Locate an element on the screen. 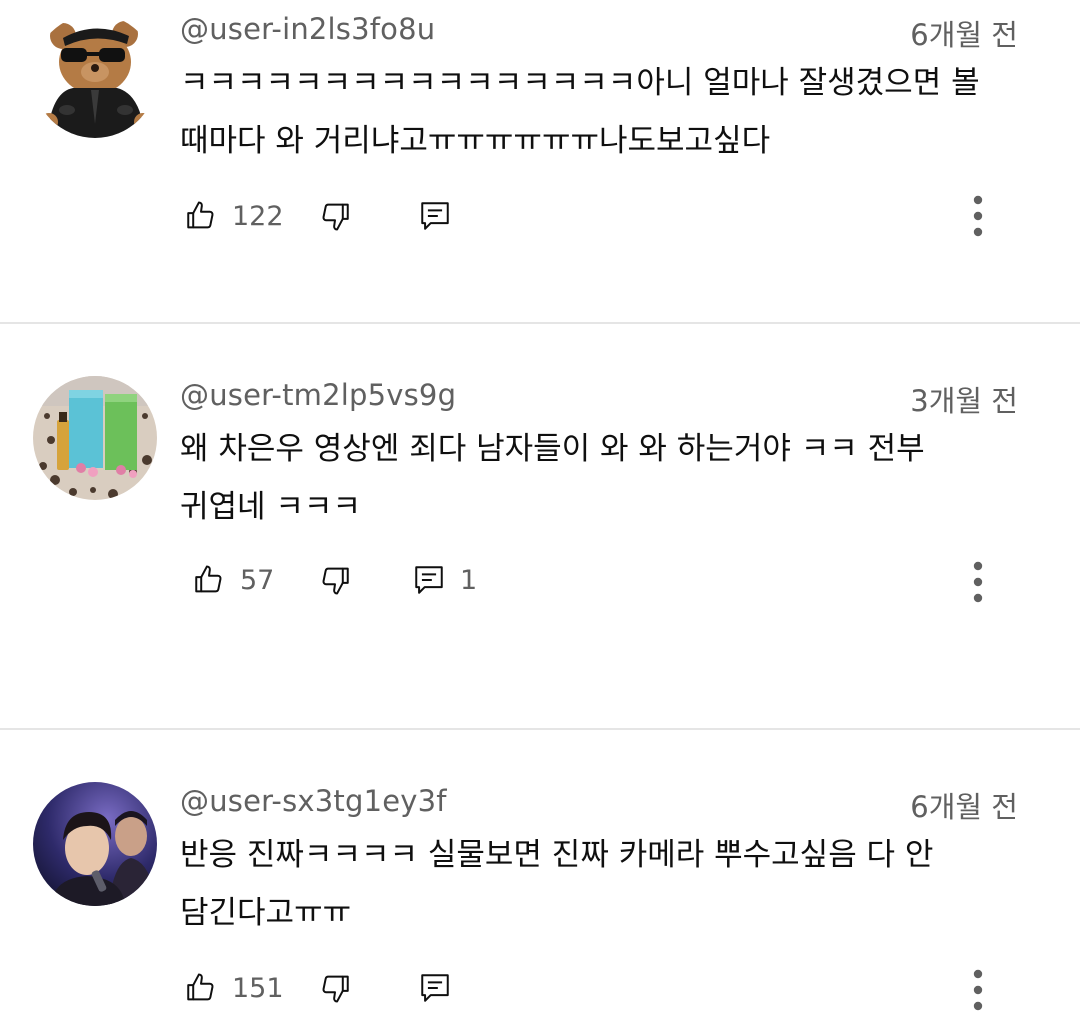  like-button: 151 is located at coordinates (234, 988).